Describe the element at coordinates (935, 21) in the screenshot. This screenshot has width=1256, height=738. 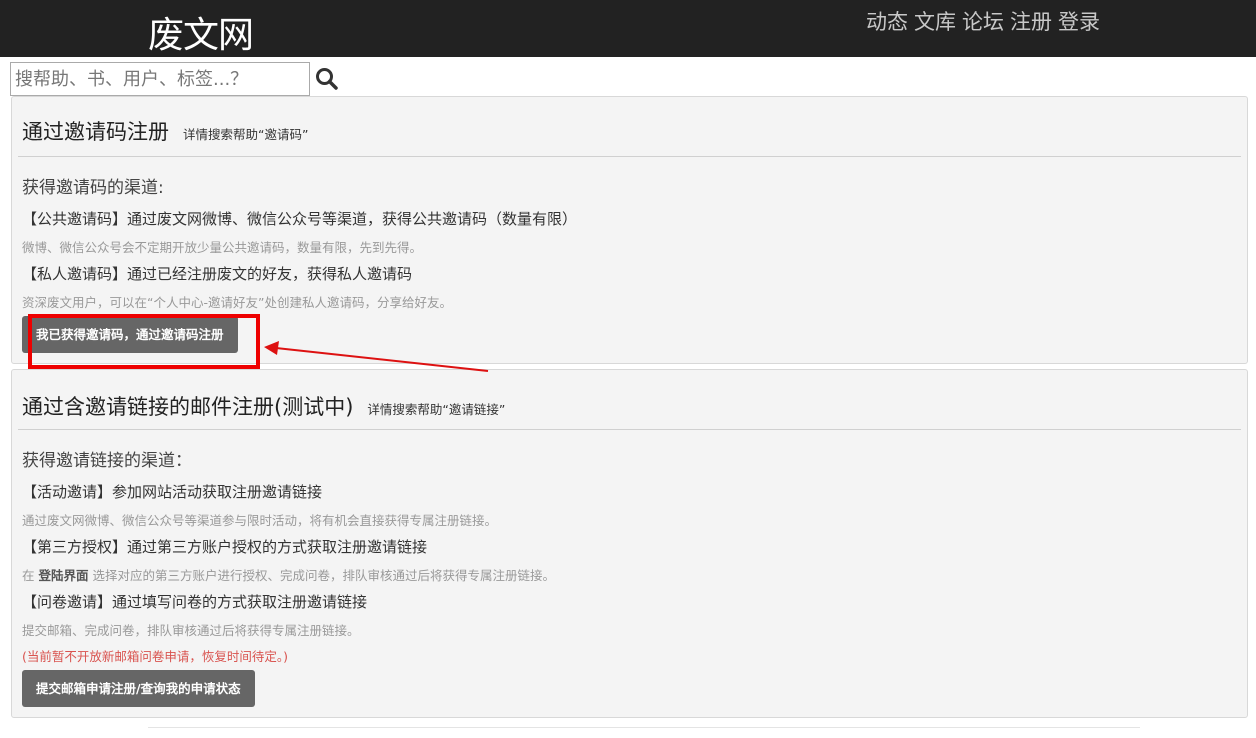
I see `nav-item-library: 文库` at that location.